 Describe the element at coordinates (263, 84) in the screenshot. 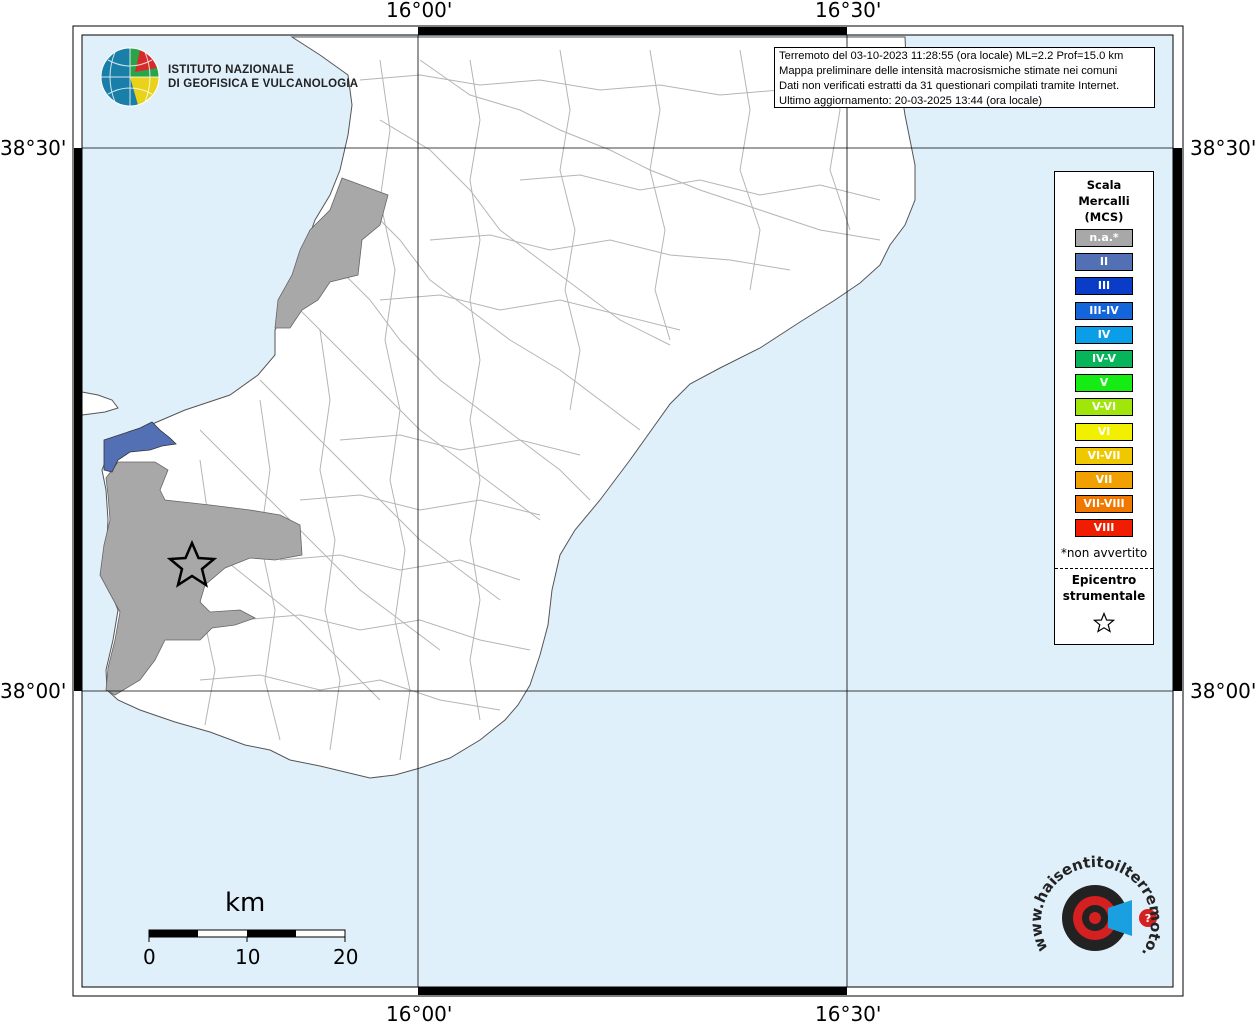

I see `ingv-logo-line2: DI GEOFISICA E VULCANOLOGIA` at that location.